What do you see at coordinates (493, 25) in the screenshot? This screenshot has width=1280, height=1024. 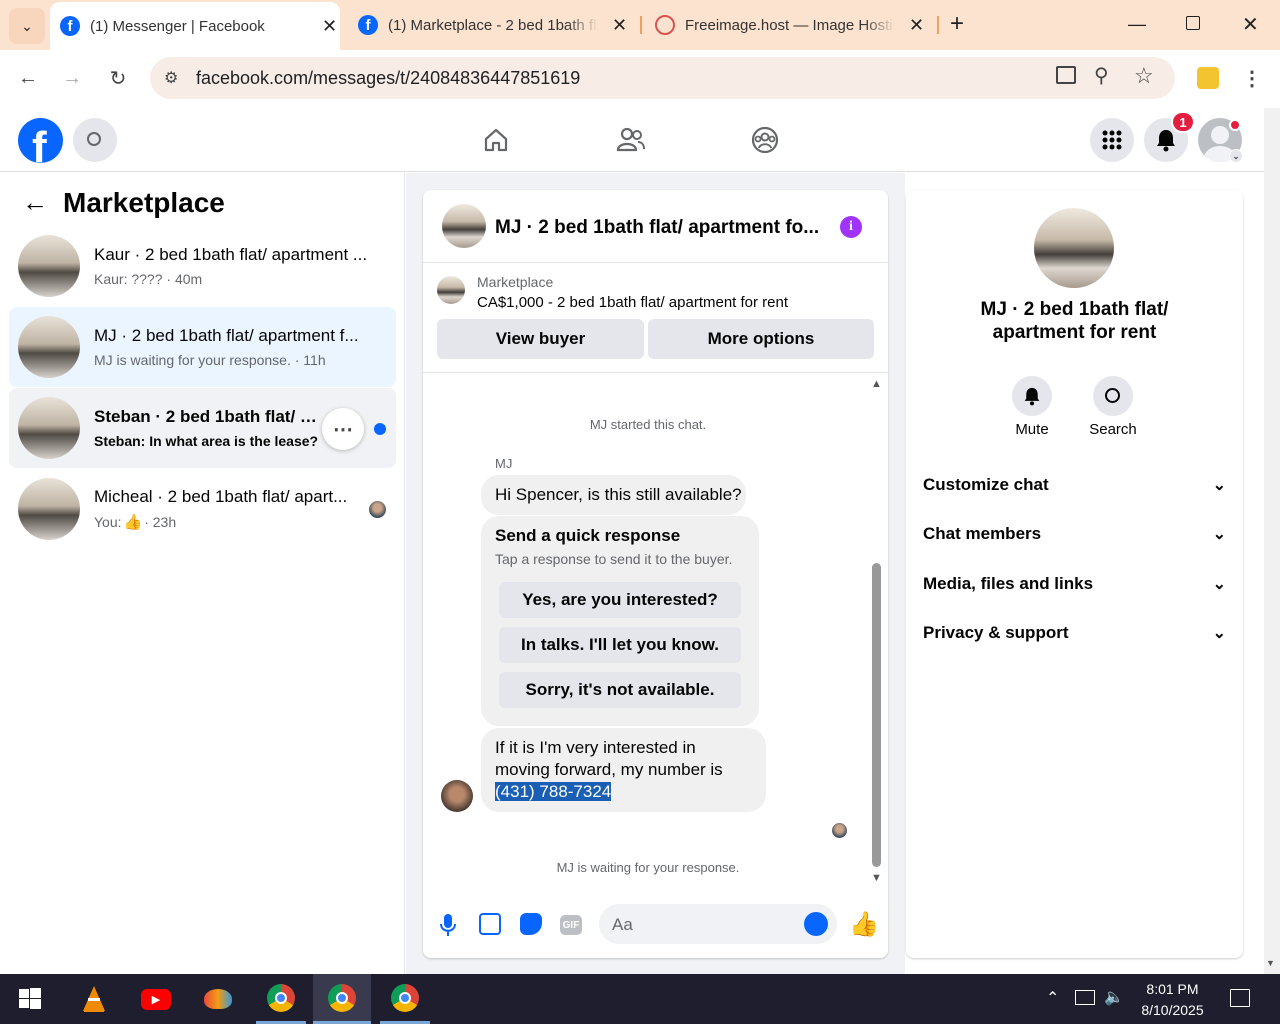 I see `tab-marketplace: f (1) Marketplace - 2 bed 1bath fl ✕` at bounding box center [493, 25].